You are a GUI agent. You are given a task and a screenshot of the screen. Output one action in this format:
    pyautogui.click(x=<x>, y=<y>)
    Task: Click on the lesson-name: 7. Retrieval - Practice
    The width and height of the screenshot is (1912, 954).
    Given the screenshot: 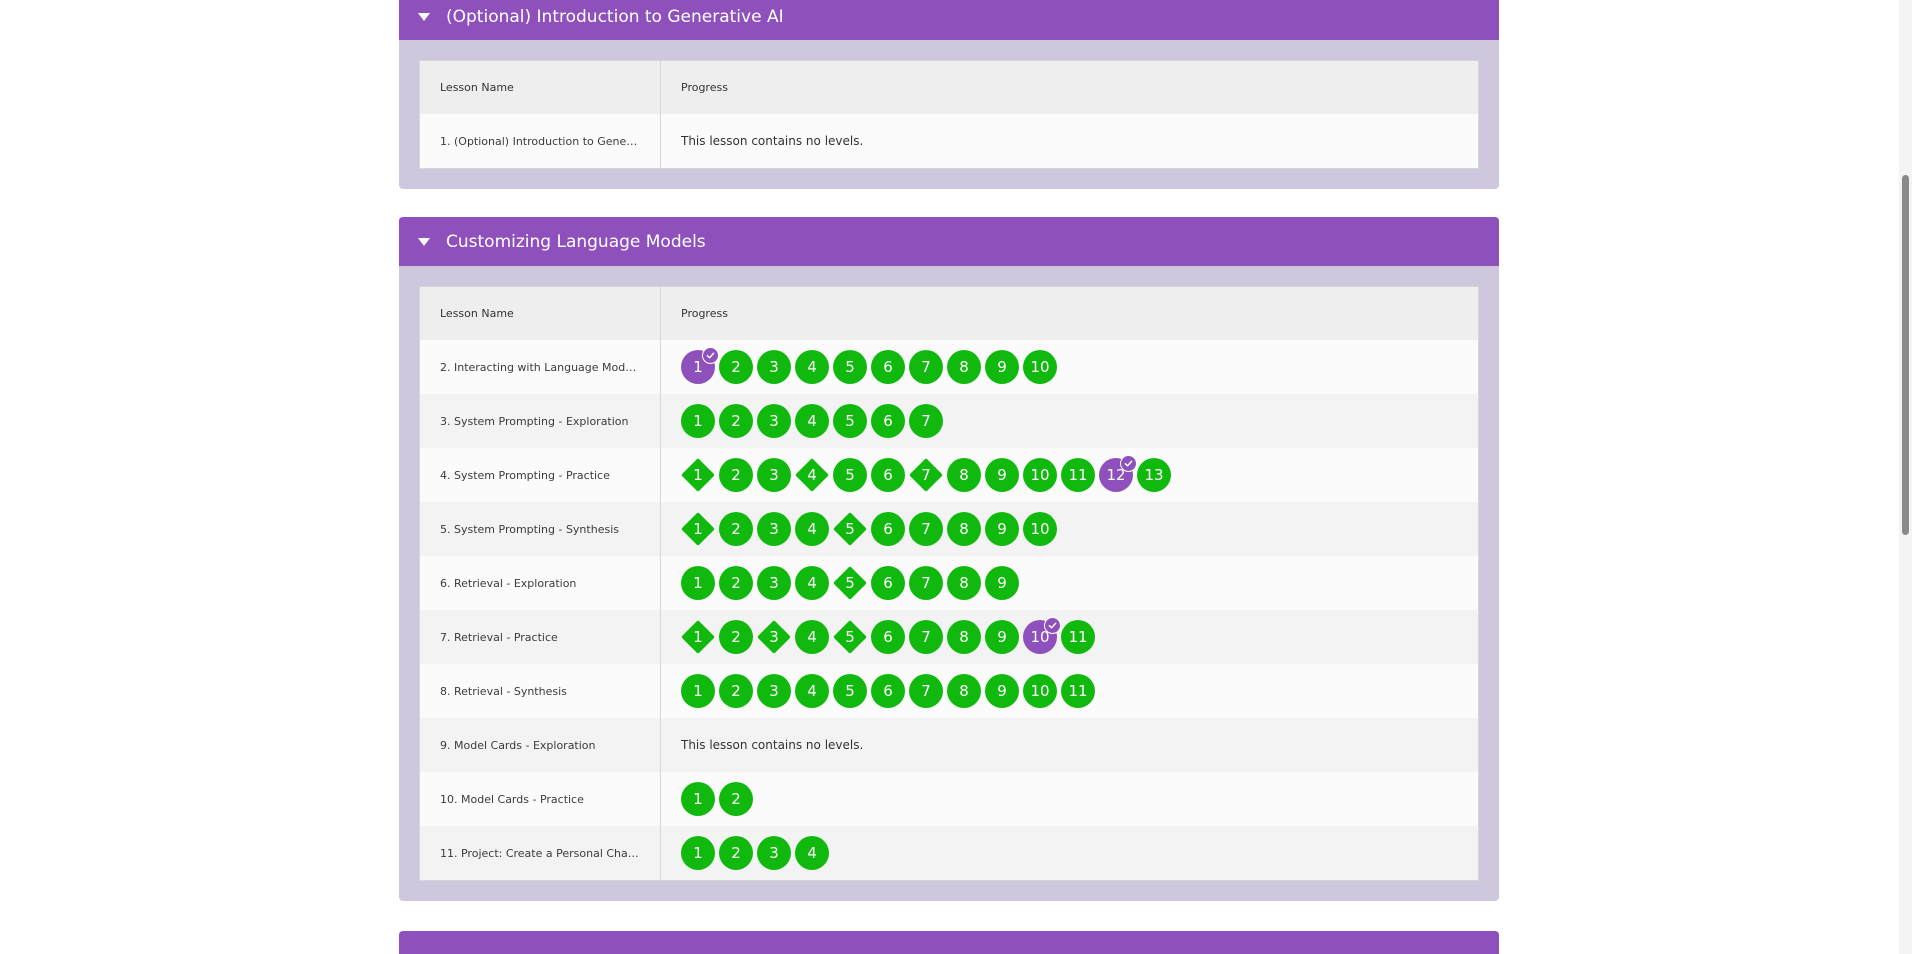 What is the action you would take?
    pyautogui.click(x=540, y=637)
    